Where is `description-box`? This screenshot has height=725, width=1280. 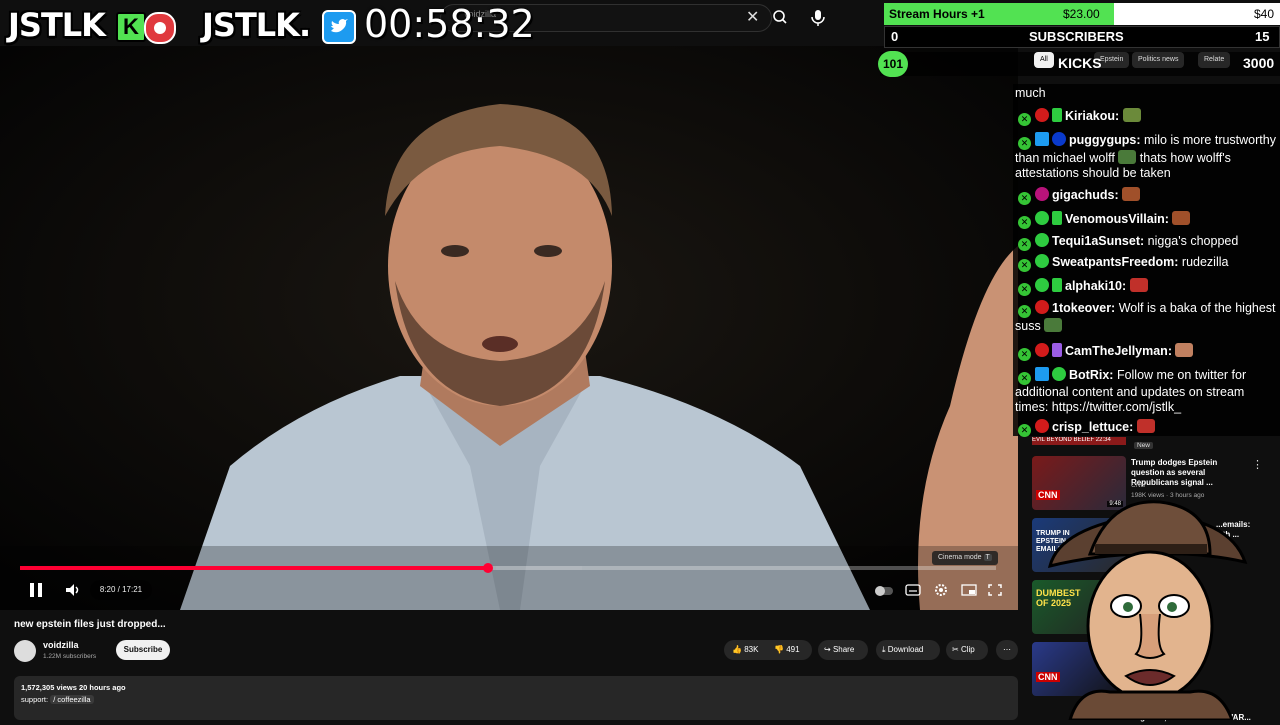 description-box is located at coordinates (516, 698).